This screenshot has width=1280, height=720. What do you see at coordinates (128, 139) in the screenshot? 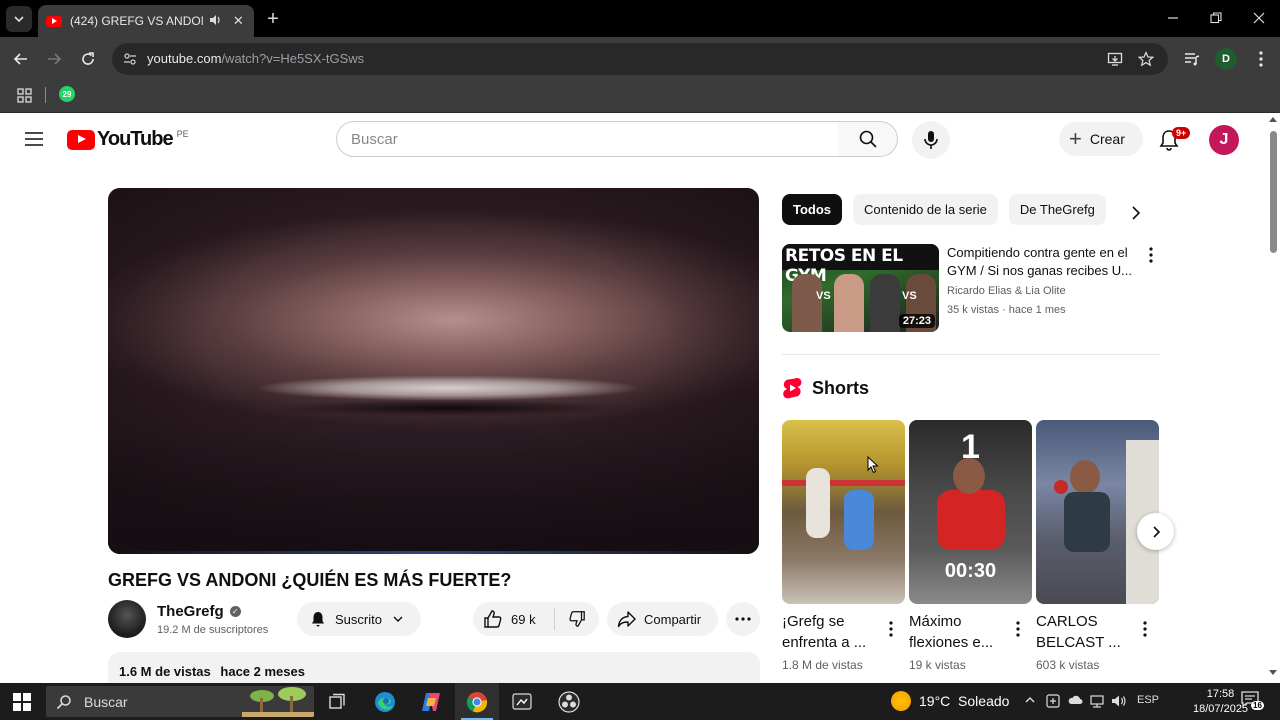
I see `youtube-logo: YouTube PE` at bounding box center [128, 139].